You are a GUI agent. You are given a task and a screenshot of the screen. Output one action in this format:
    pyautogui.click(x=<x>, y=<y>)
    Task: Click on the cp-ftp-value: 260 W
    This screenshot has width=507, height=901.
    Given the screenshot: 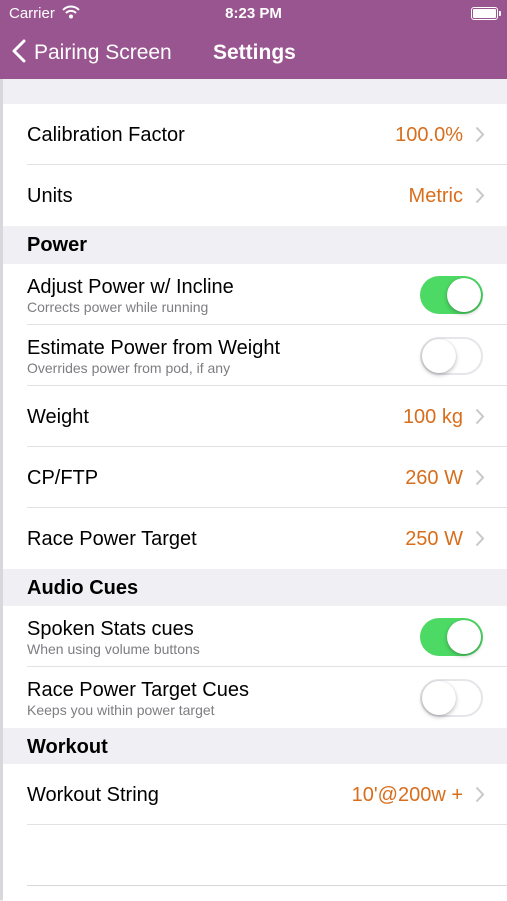 What is the action you would take?
    pyautogui.click(x=434, y=478)
    